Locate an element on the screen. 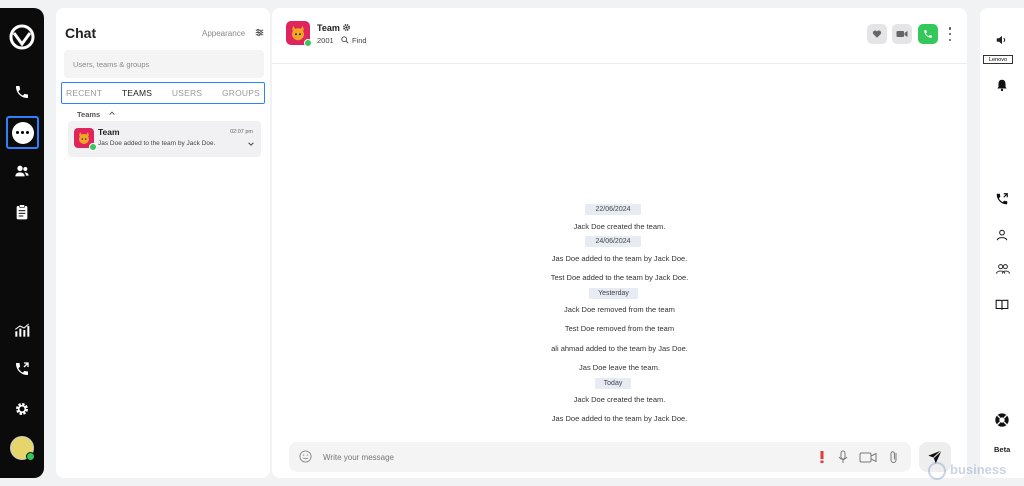 This screenshot has width=1024, height=486. date-separator: Today is located at coordinates (613, 383).